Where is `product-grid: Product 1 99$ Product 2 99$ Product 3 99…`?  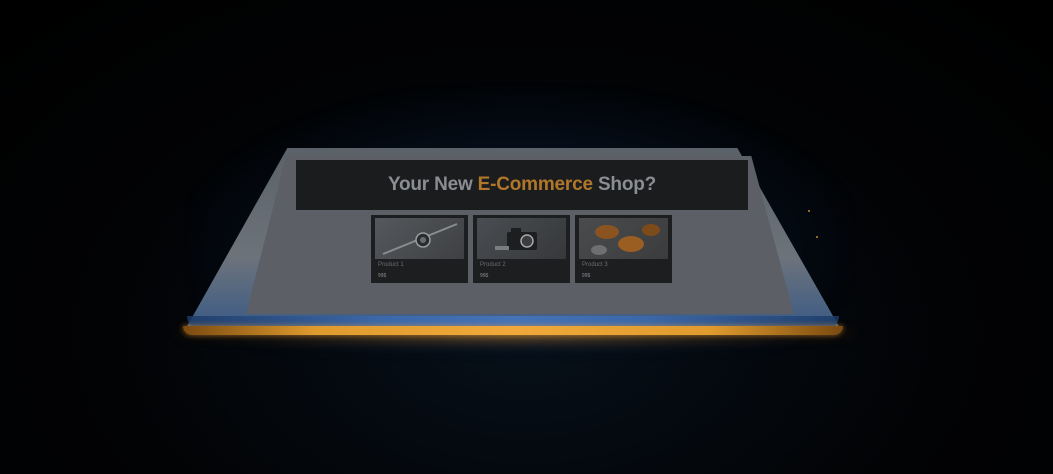
product-grid: Product 1 99$ Product 2 99$ Product 3 99… is located at coordinates (521, 249).